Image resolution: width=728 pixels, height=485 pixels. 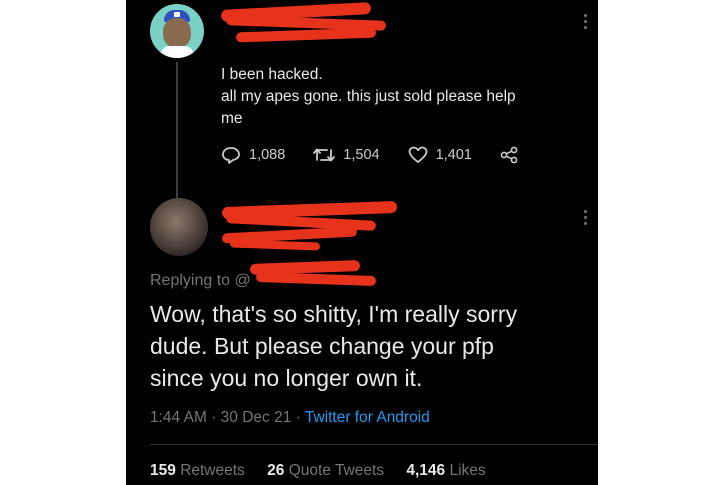 I want to click on likes-label: Likes, so click(x=467, y=470).